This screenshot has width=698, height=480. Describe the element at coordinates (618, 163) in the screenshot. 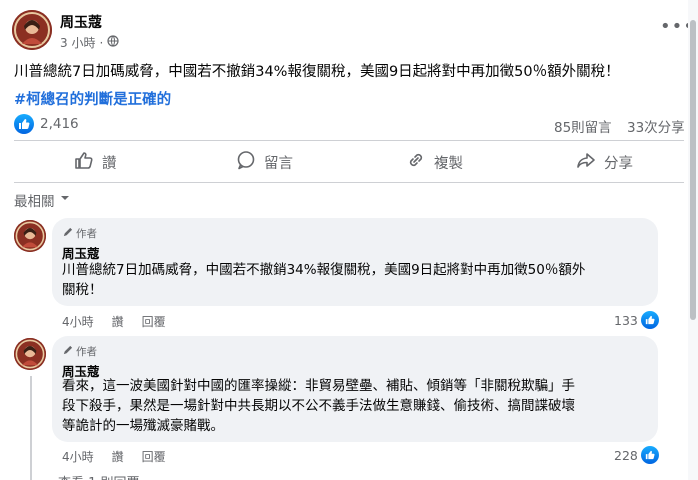

I see `share-button-label: 分享` at that location.